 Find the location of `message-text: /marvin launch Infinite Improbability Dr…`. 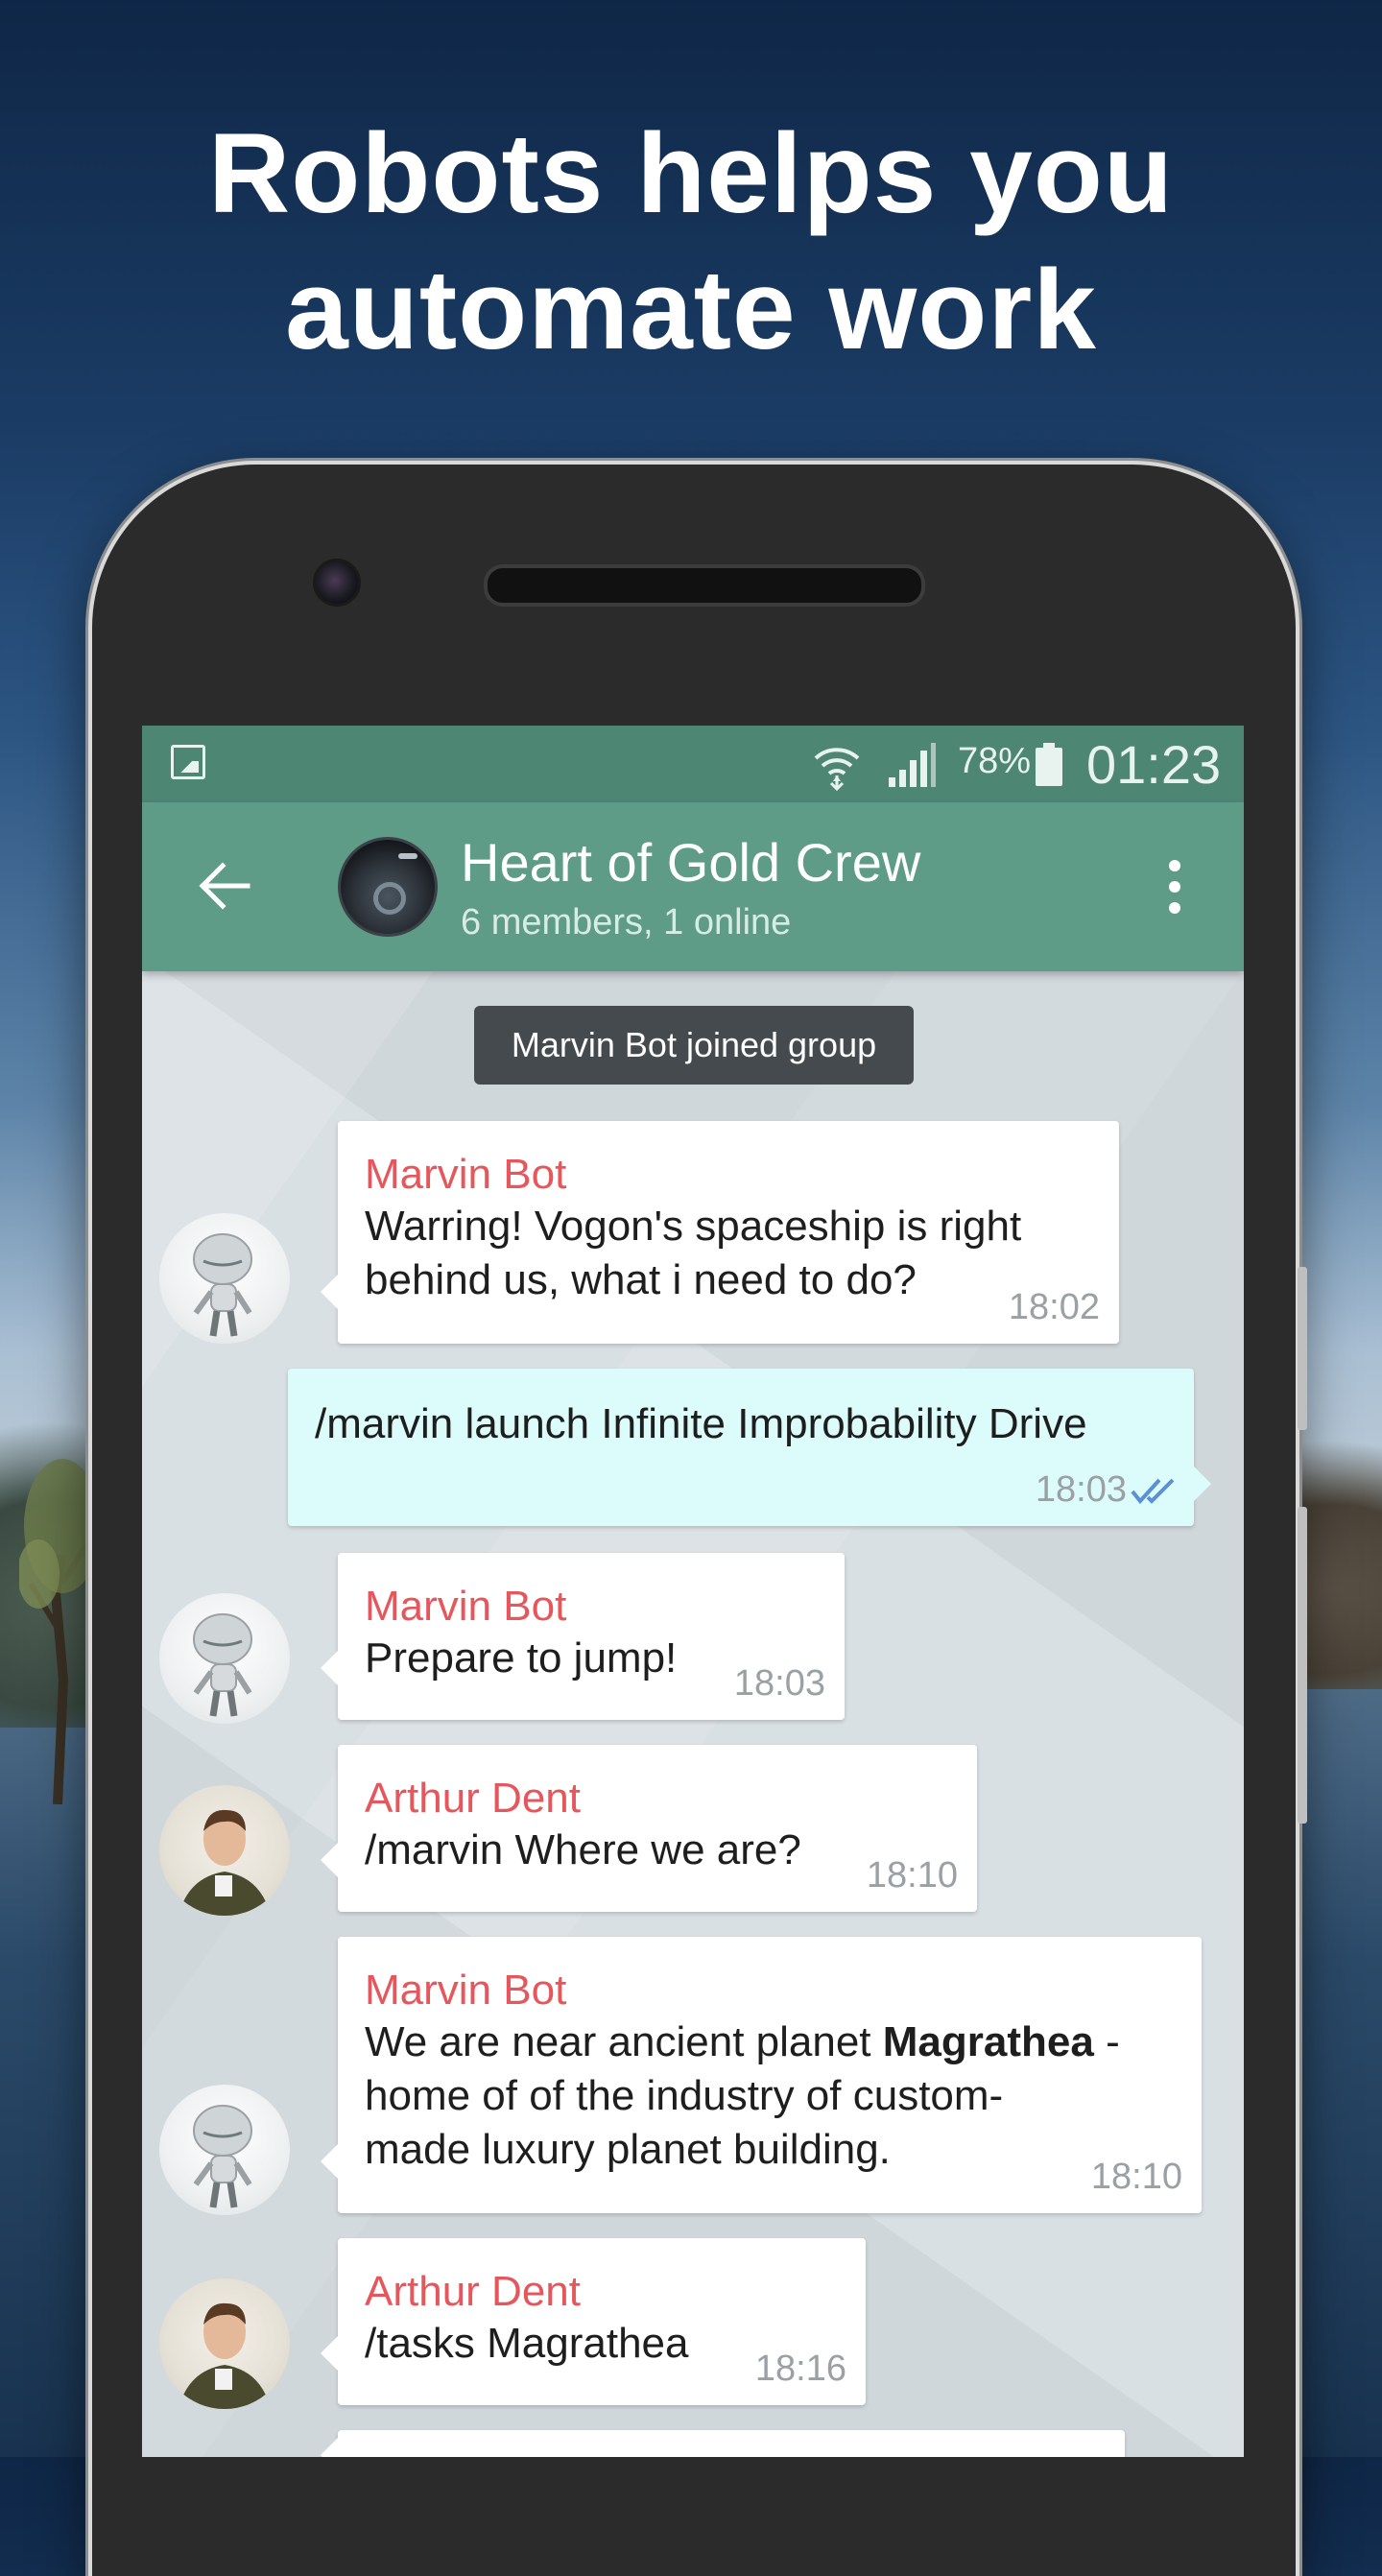

message-text: /marvin launch Infinite Improbability Dr… is located at coordinates (701, 1423).